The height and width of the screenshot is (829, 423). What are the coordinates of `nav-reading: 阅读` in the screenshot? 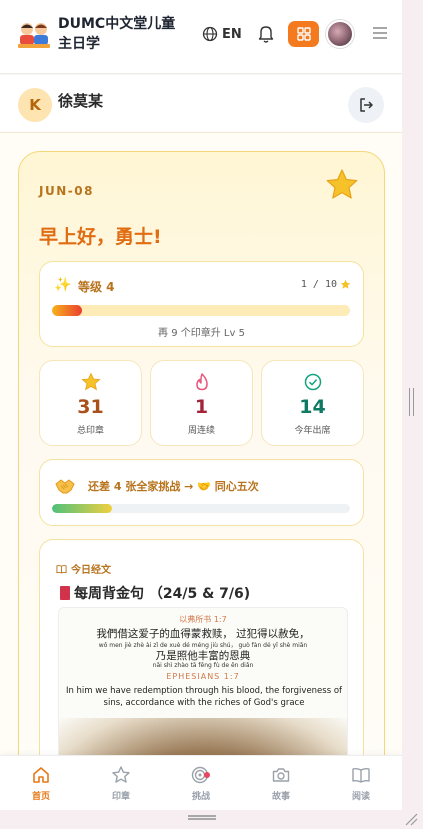 It's located at (361, 783).